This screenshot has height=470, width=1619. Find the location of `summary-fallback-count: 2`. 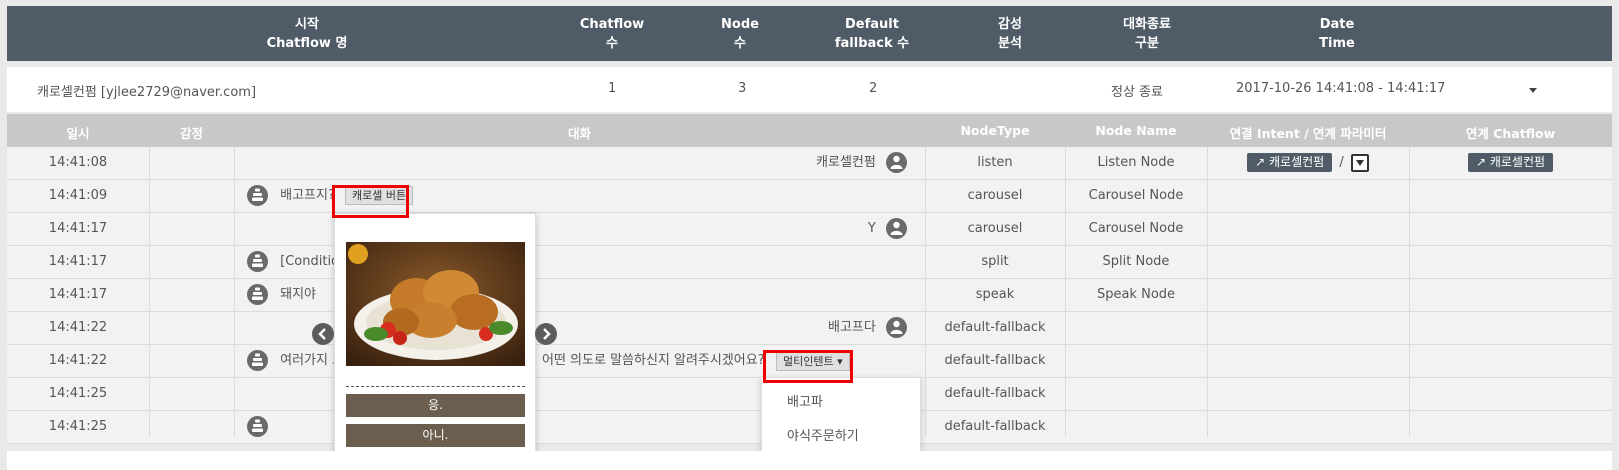

summary-fallback-count: 2 is located at coordinates (873, 88).